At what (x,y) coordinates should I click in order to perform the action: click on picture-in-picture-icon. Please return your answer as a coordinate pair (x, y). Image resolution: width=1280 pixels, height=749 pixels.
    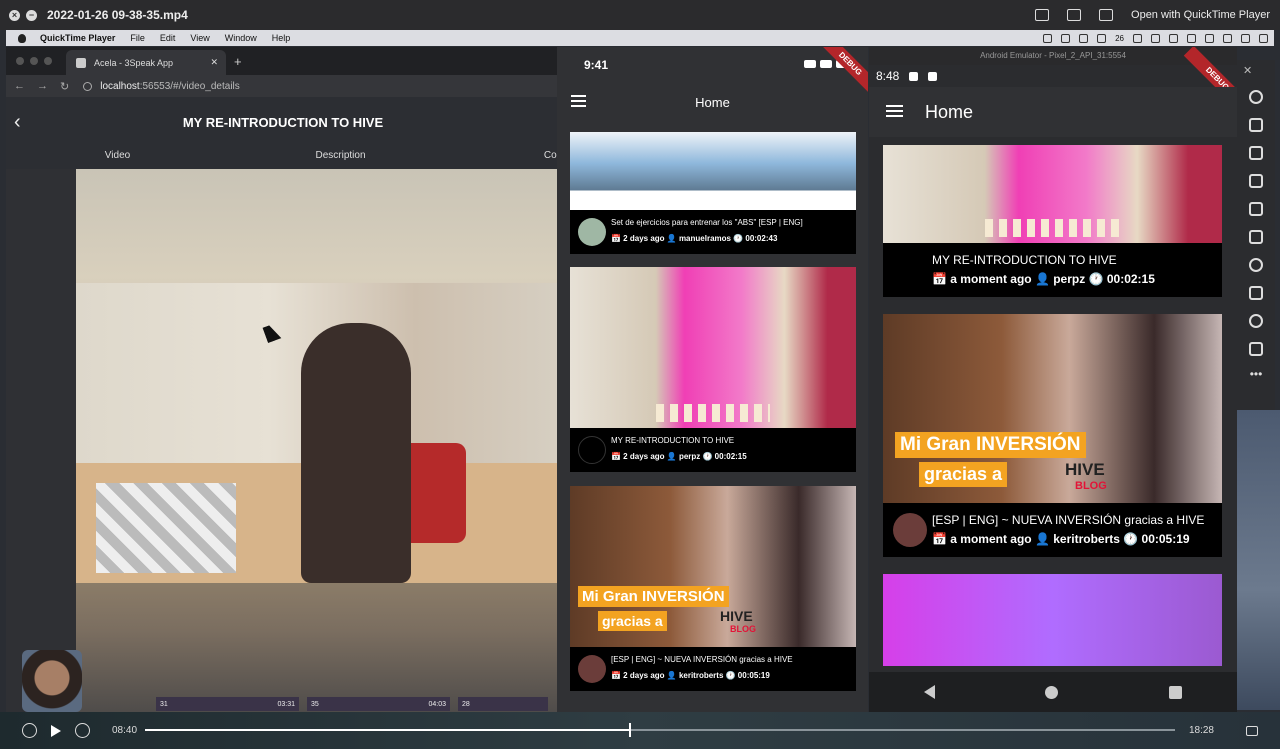
    Looking at the image, I should click on (1042, 15).